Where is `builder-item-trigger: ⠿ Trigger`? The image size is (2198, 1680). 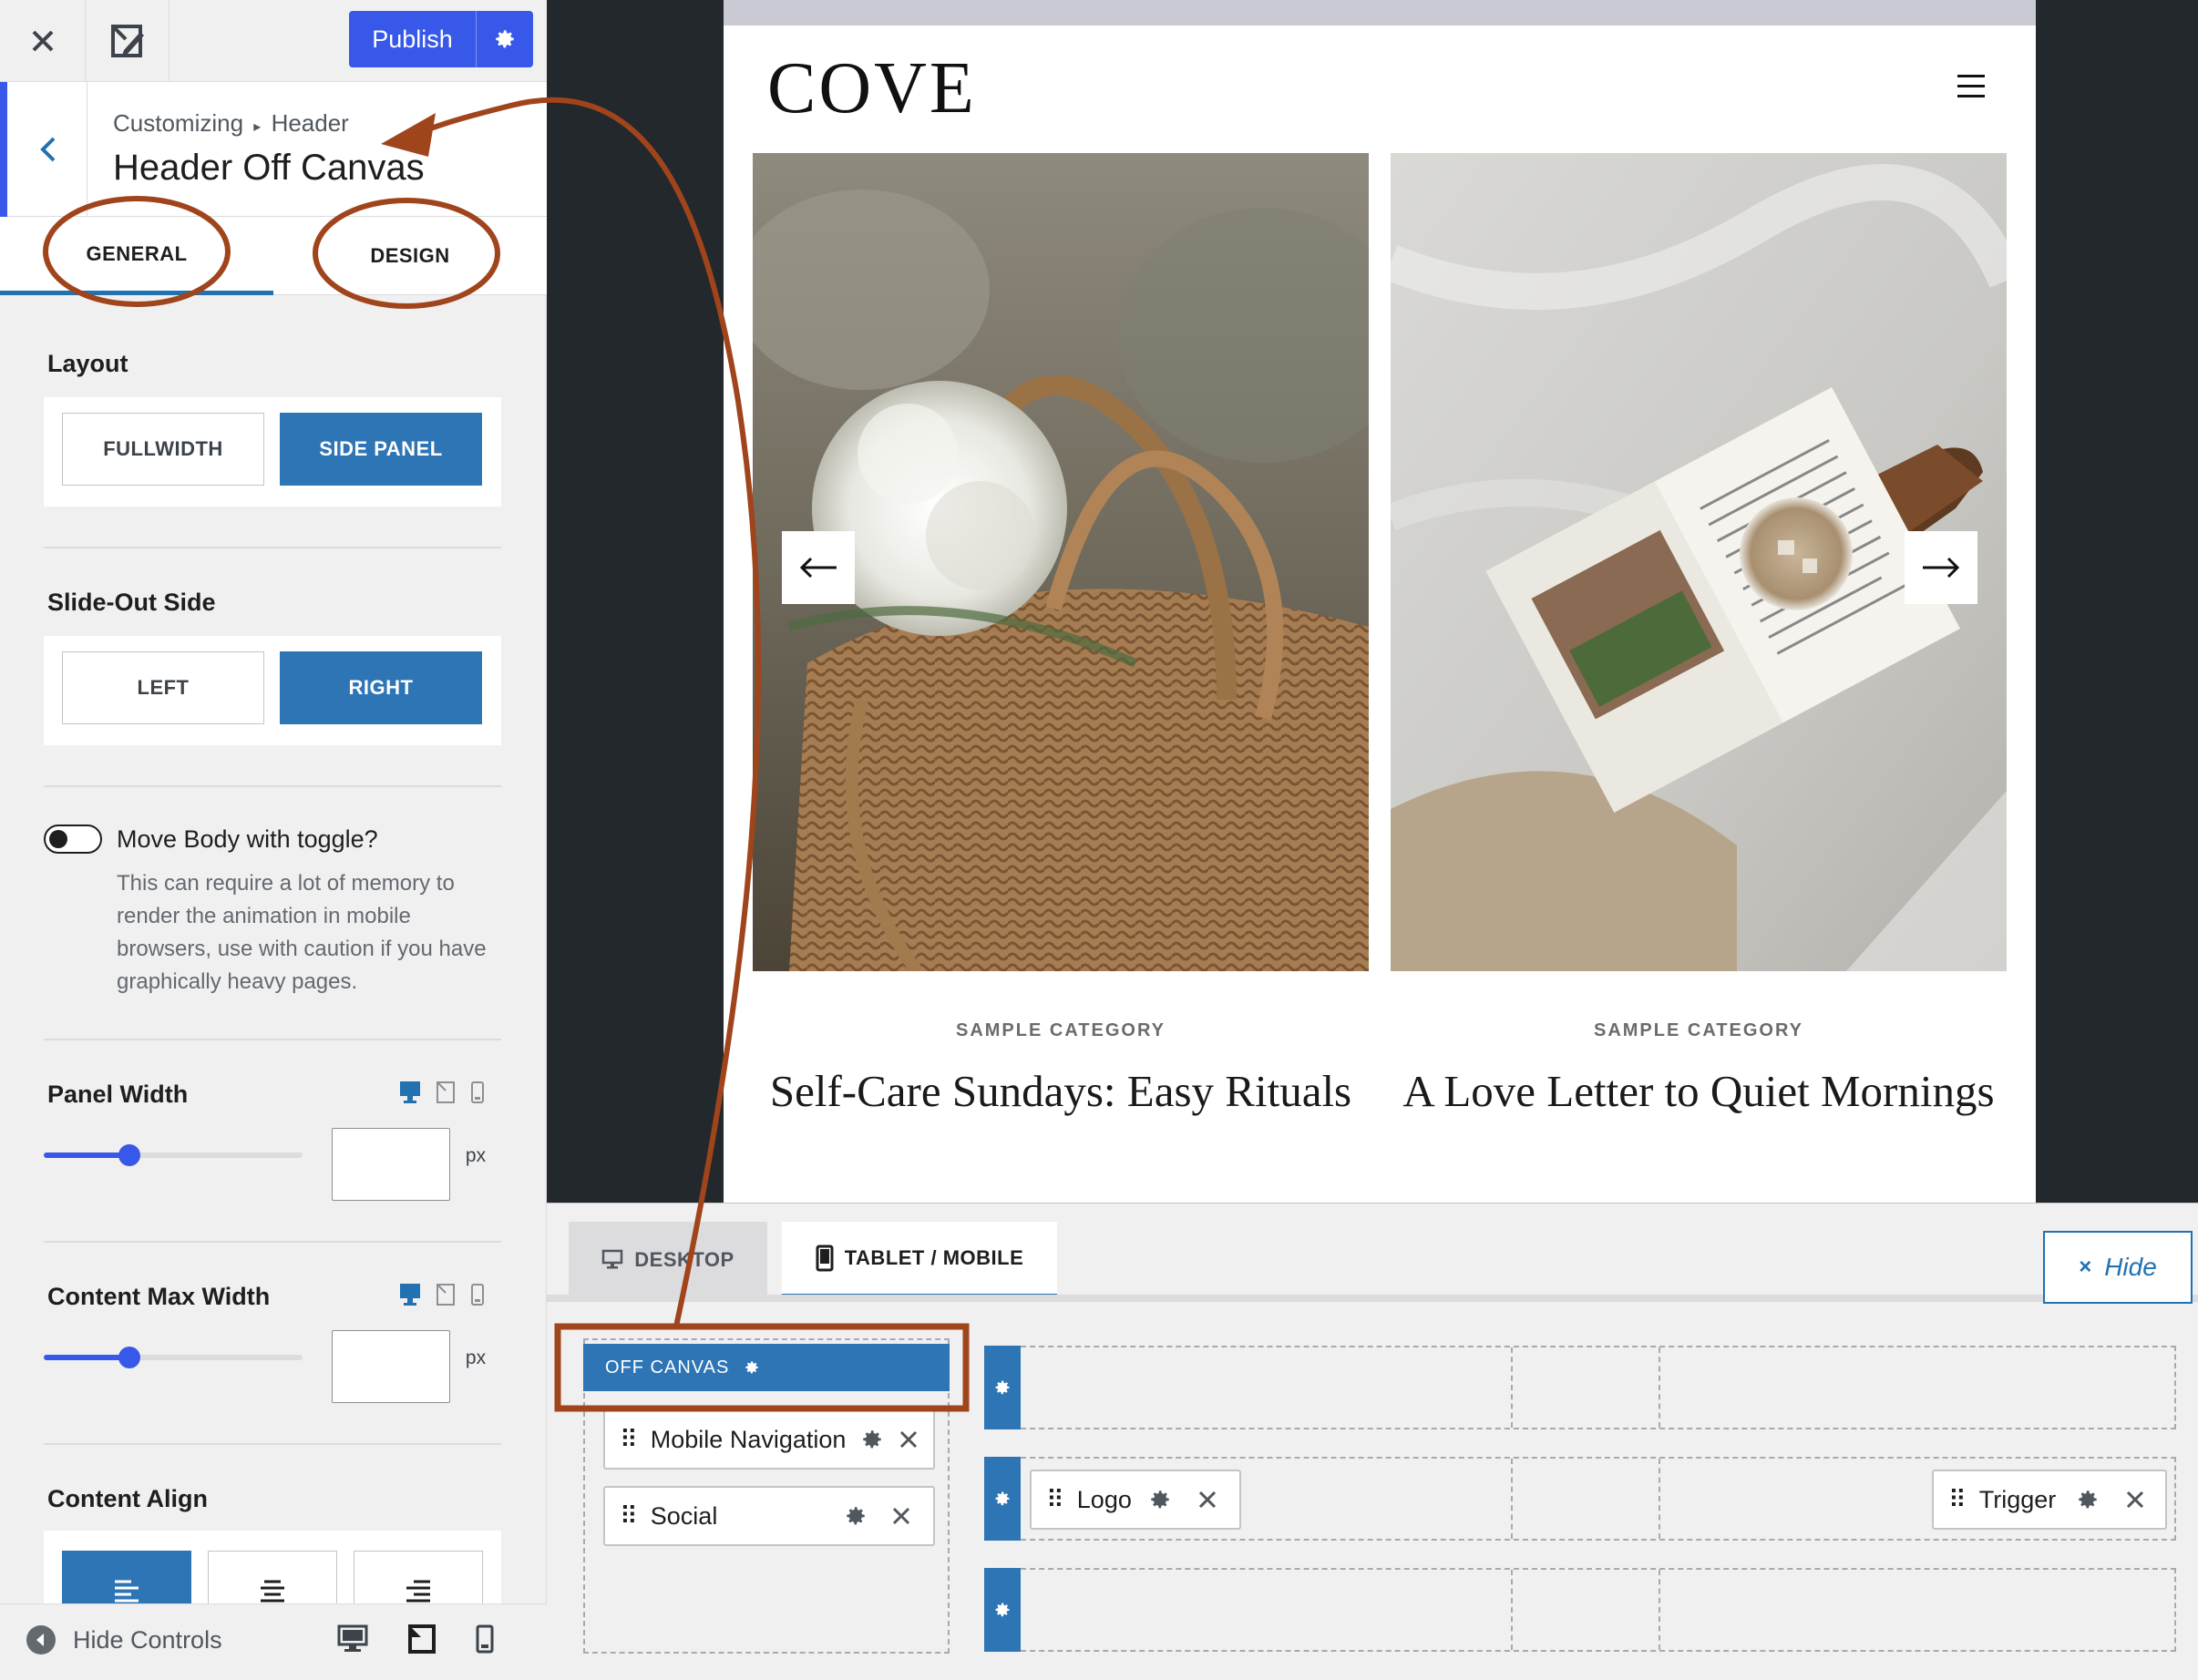
builder-item-trigger: ⠿ Trigger is located at coordinates (2049, 1500).